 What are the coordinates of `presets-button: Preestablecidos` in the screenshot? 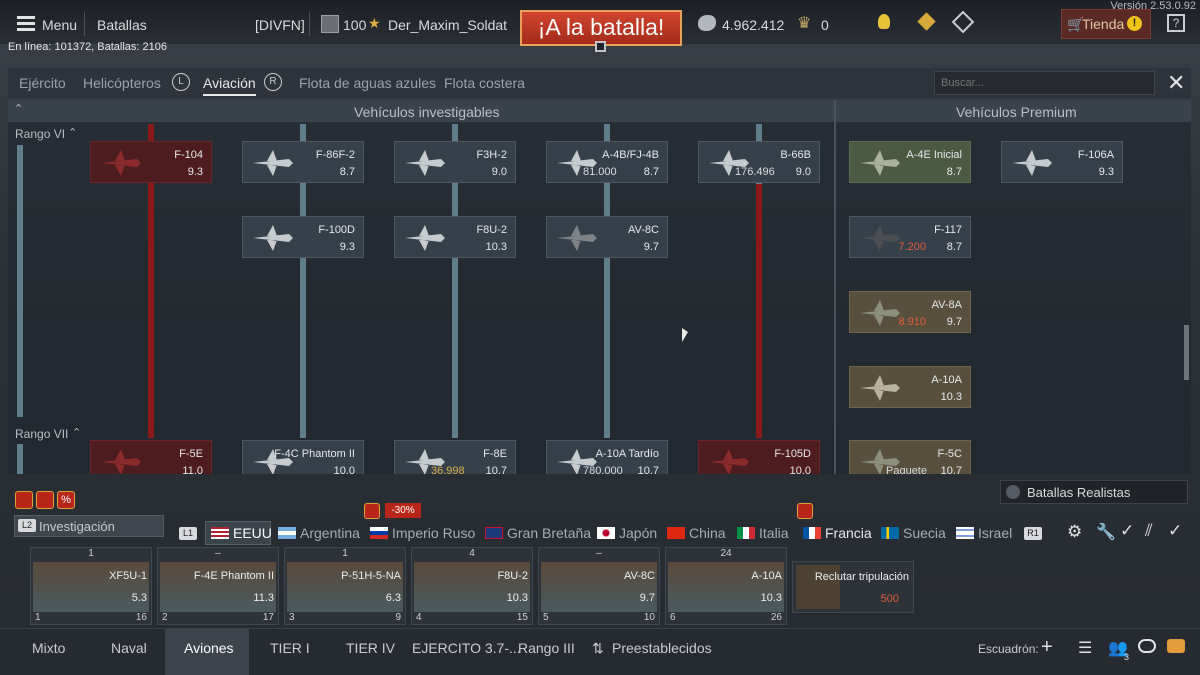 It's located at (662, 648).